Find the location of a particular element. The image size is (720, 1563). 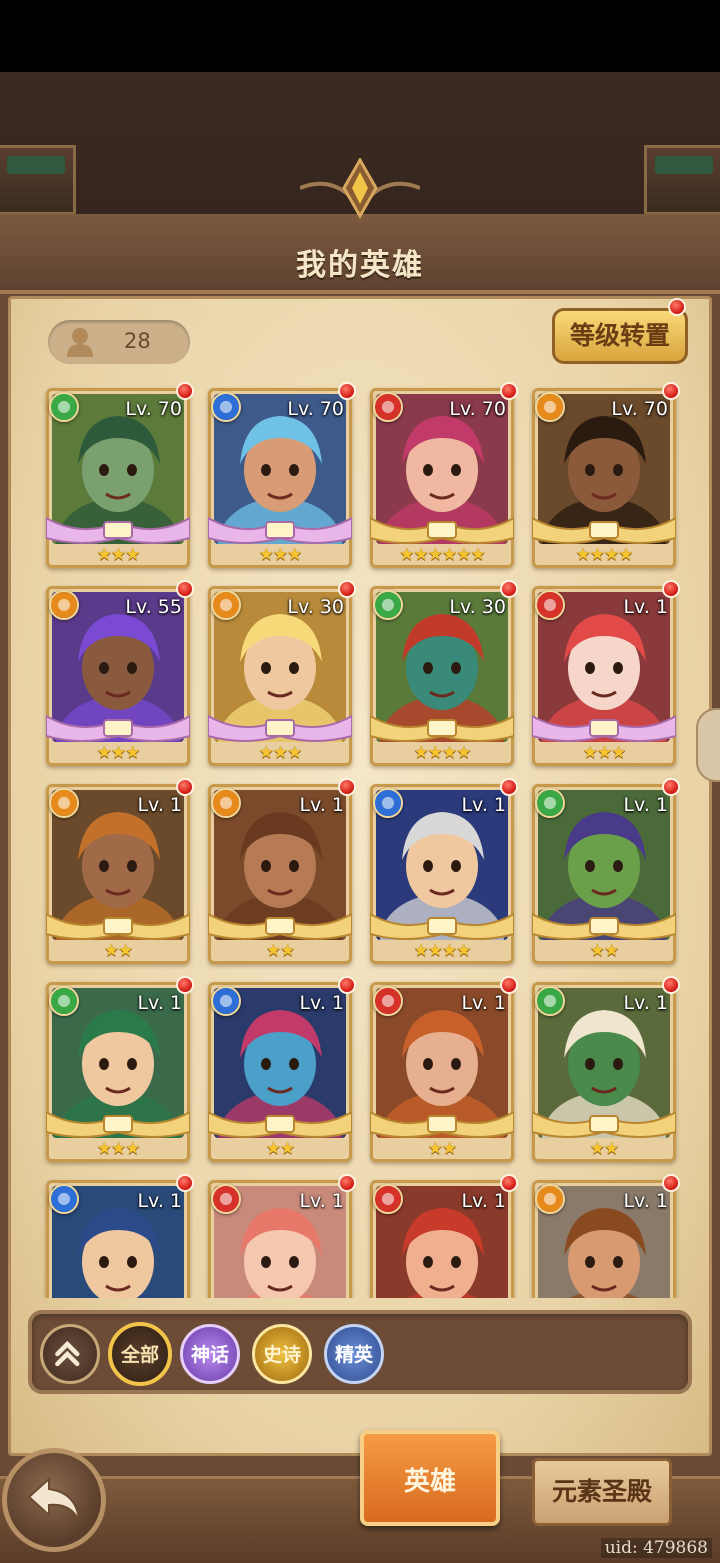

uid-label: uid: 479868 is located at coordinates (656, 1548).